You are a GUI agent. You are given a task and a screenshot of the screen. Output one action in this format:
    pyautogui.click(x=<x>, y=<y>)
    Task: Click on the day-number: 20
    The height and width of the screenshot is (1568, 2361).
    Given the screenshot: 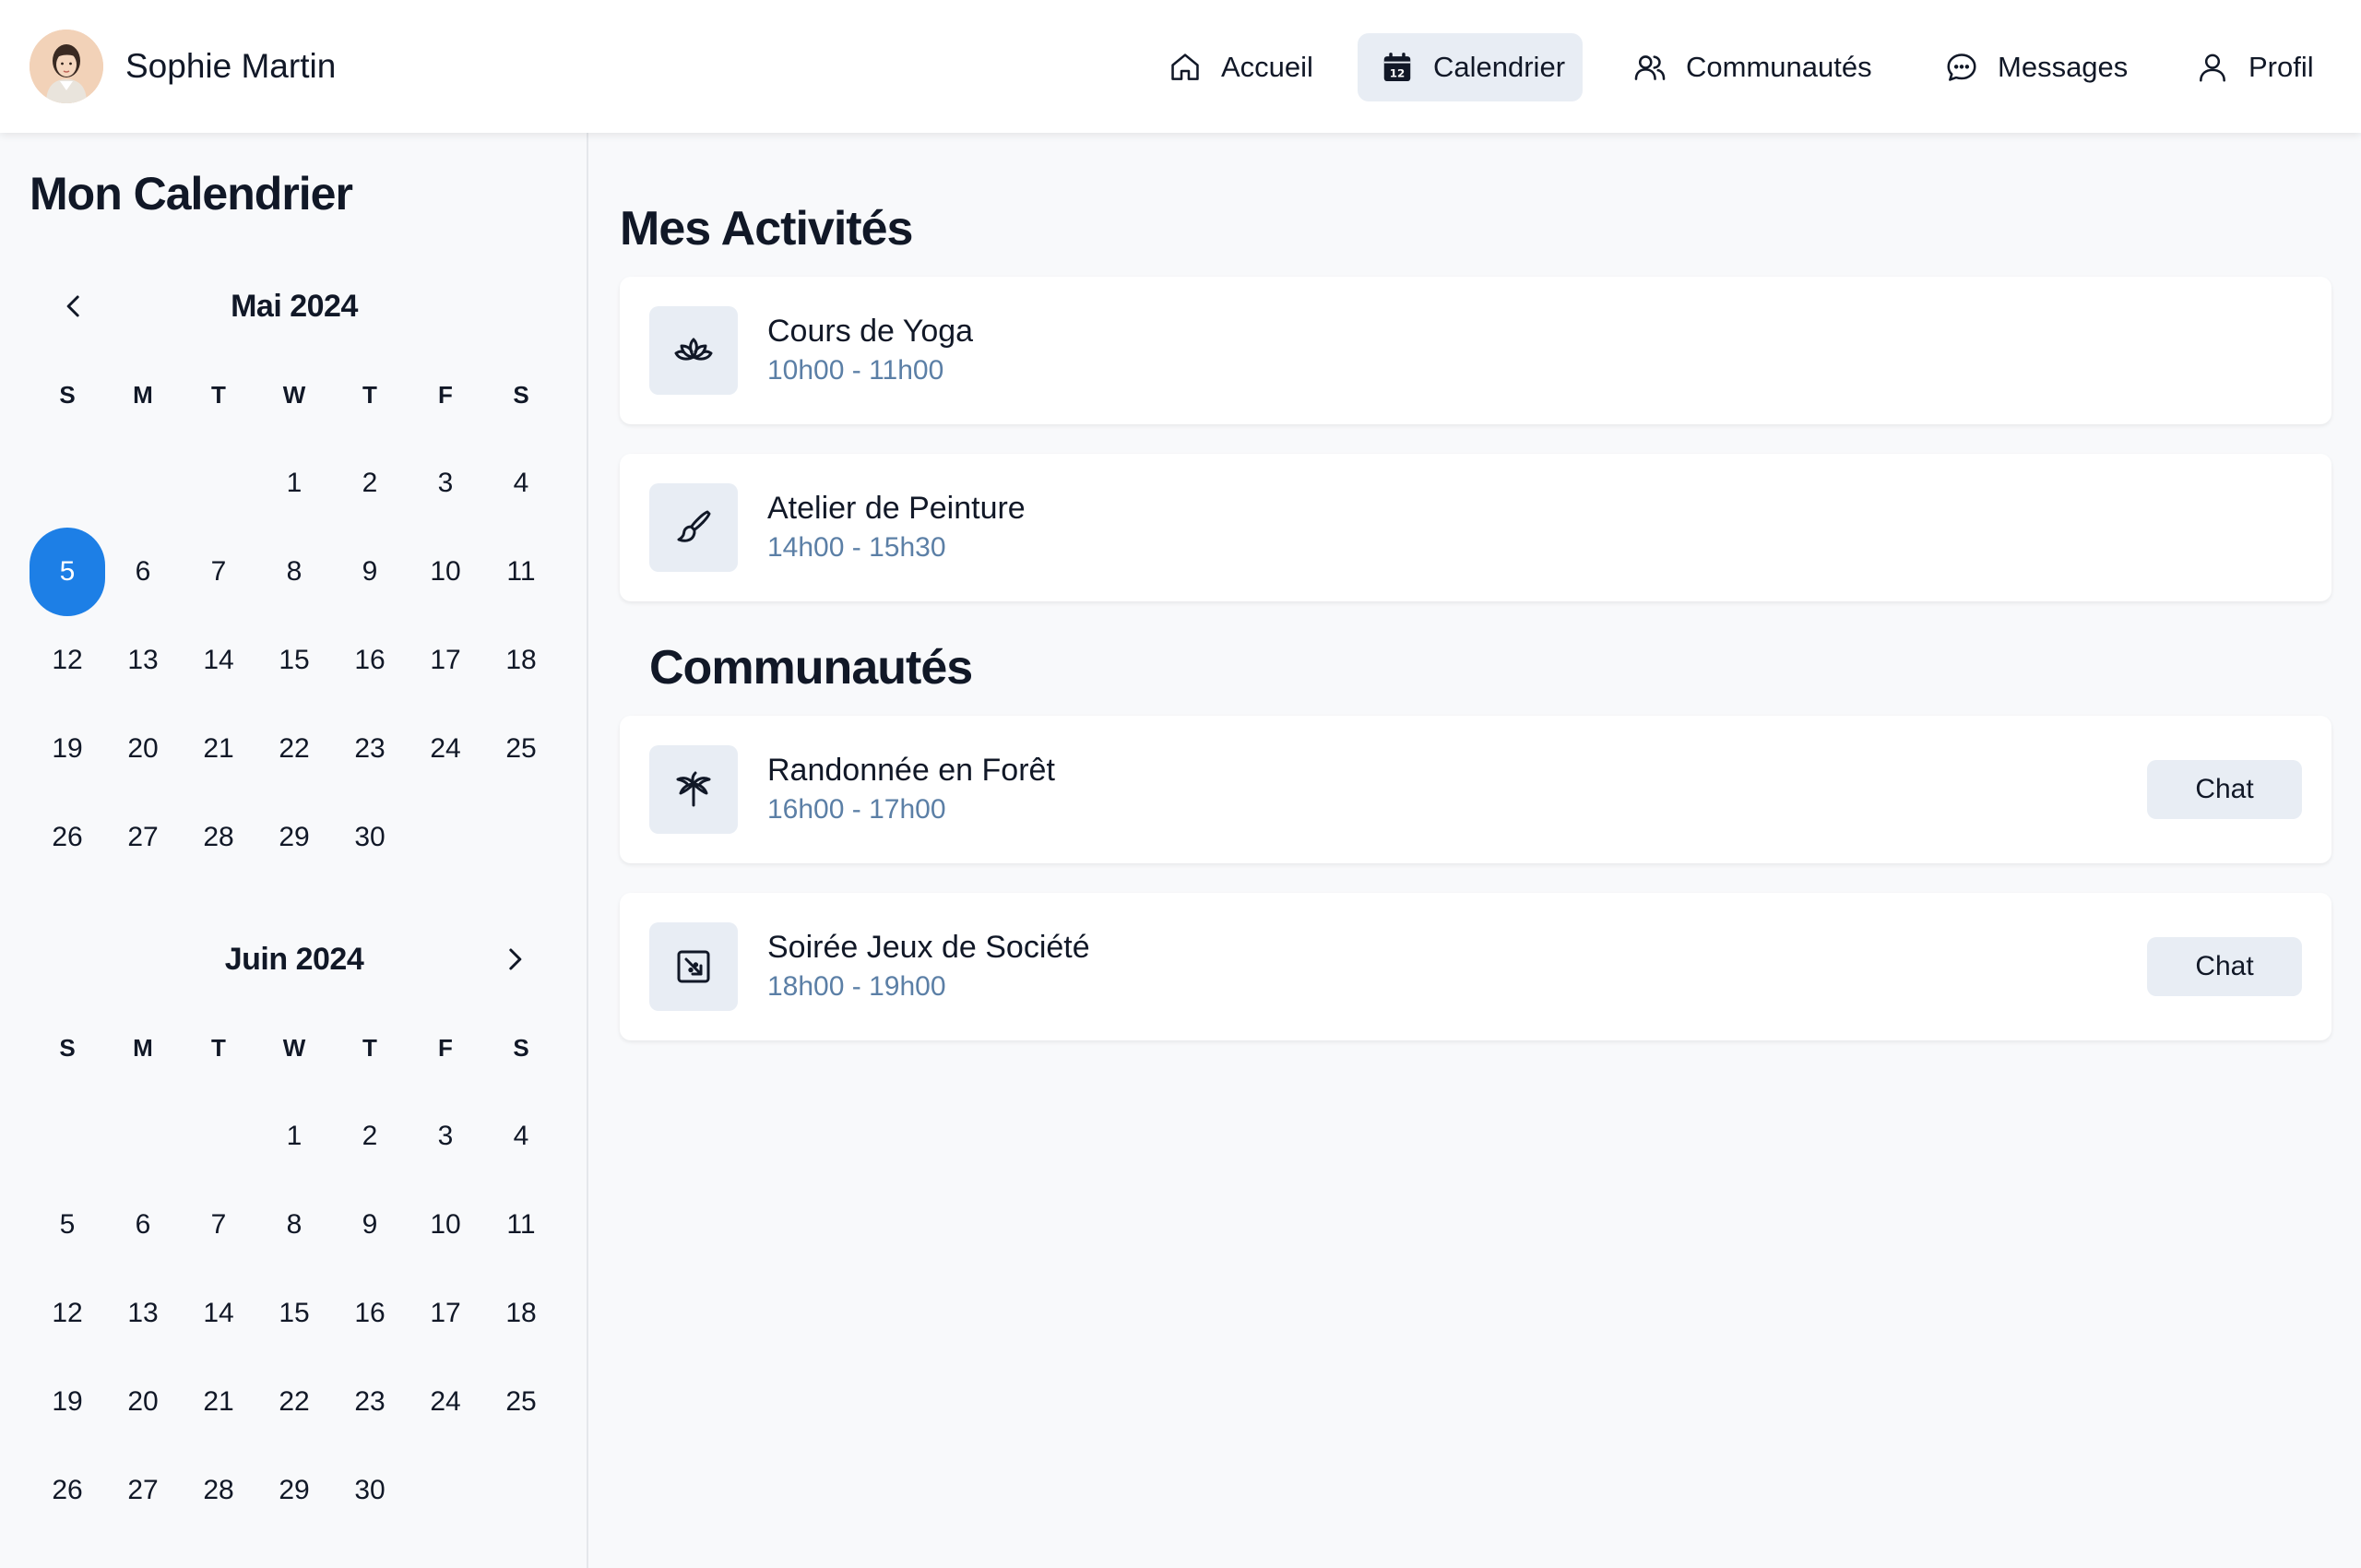 What is the action you would take?
    pyautogui.click(x=143, y=748)
    